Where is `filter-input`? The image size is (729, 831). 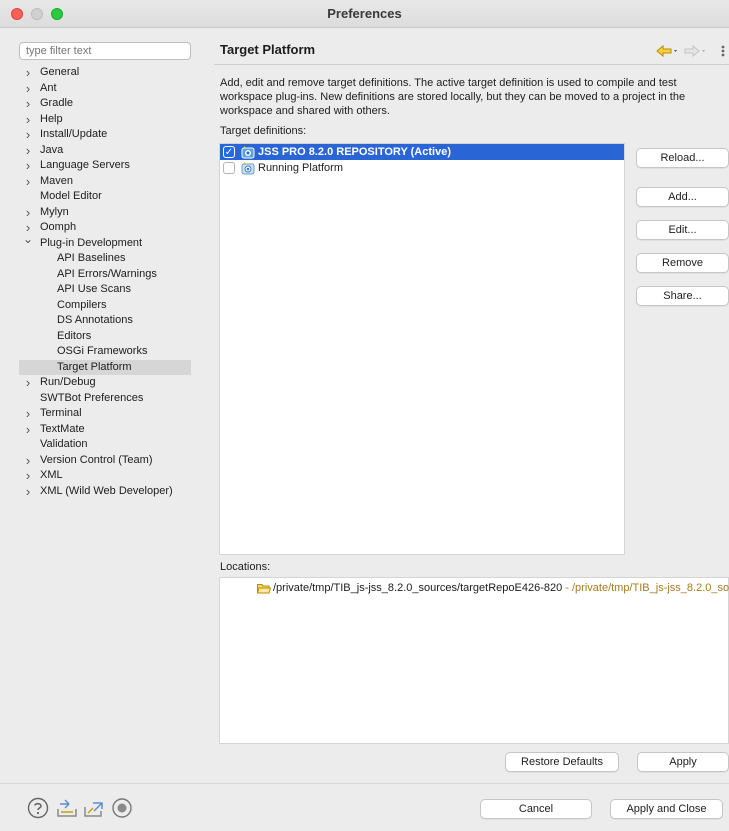 filter-input is located at coordinates (105, 51).